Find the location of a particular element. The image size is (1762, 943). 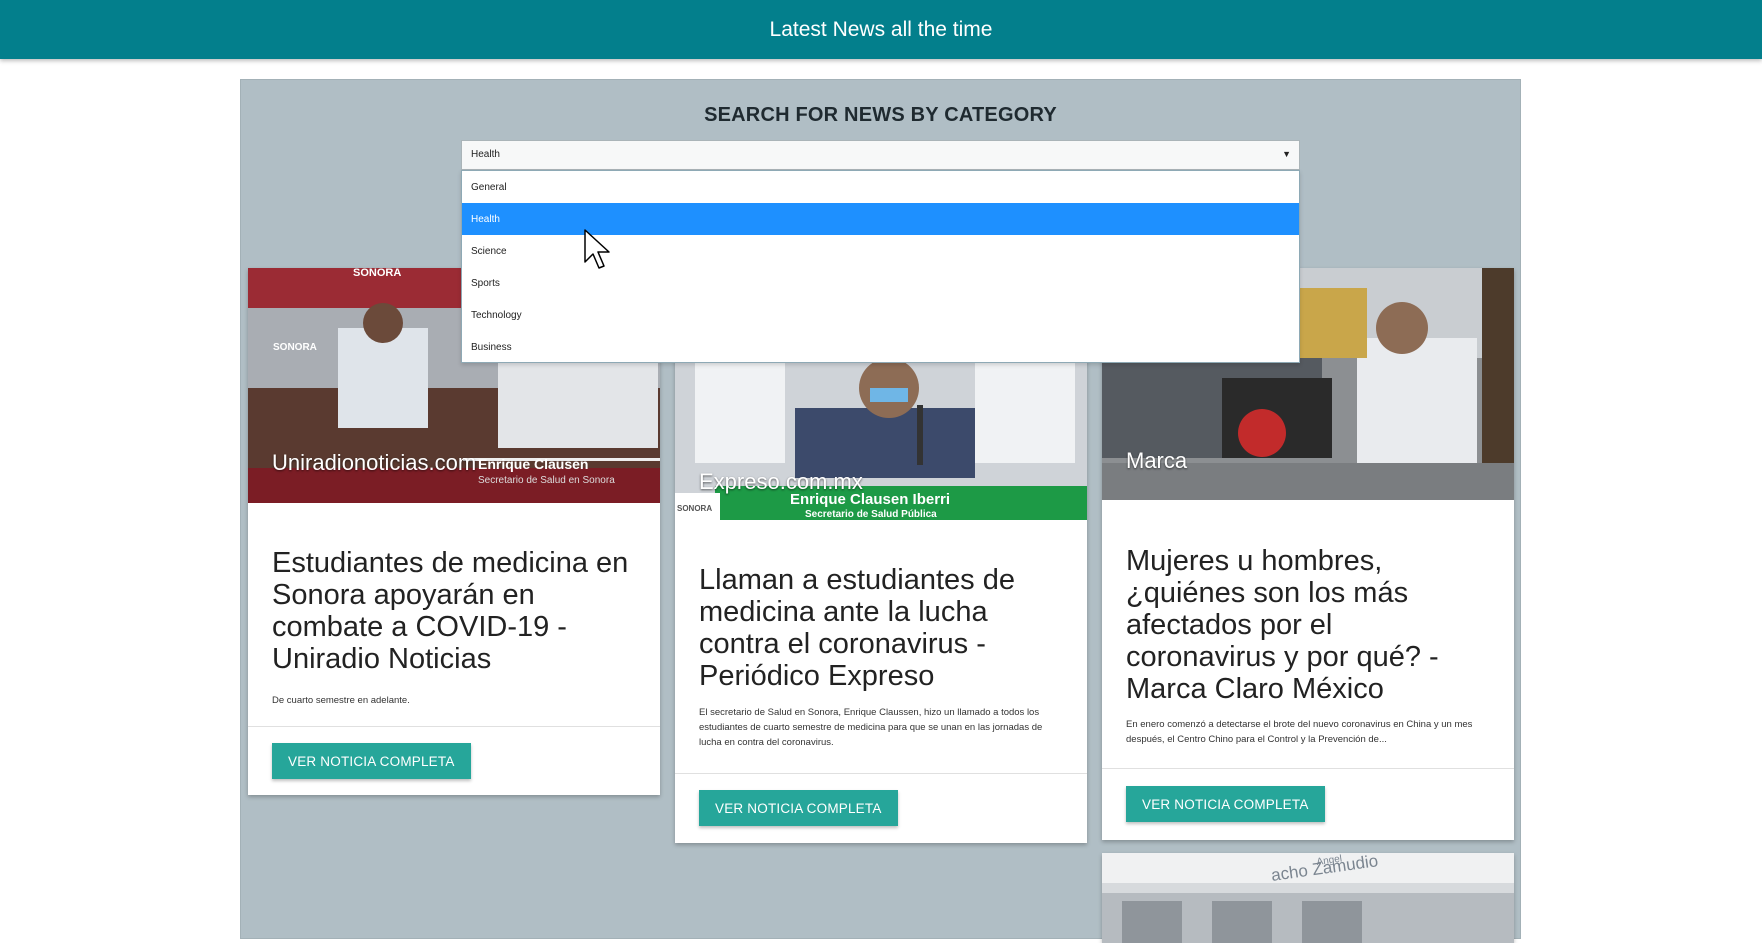

dropdown-arrow-icon: ▼ is located at coordinates (1286, 154).